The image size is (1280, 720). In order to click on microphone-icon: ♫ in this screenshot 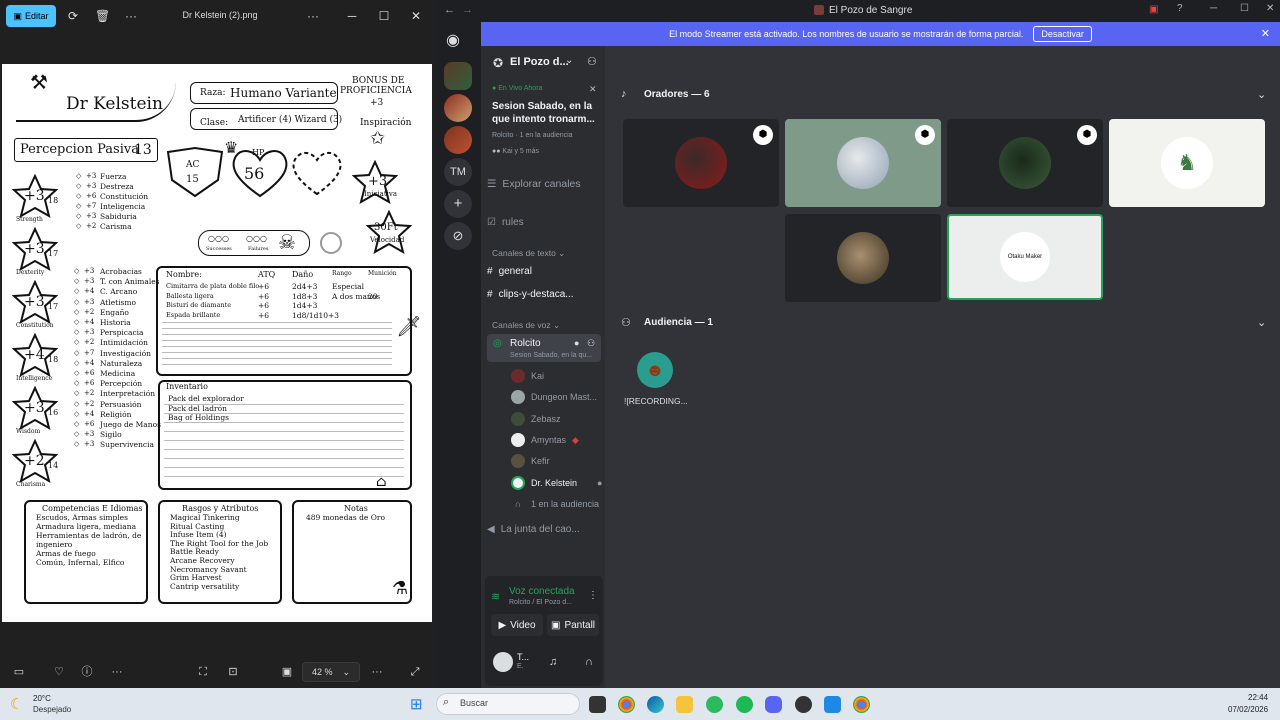, I will do `click(553, 662)`.